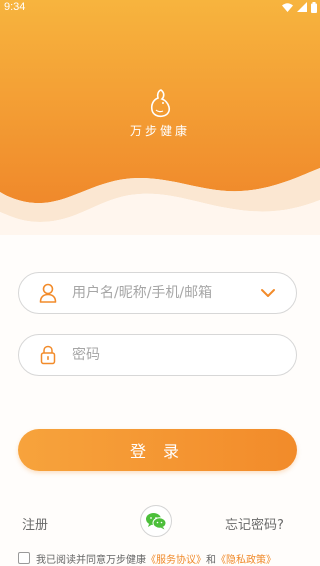  What do you see at coordinates (15, 7) in the screenshot?
I see `status-time: 9:34` at bounding box center [15, 7].